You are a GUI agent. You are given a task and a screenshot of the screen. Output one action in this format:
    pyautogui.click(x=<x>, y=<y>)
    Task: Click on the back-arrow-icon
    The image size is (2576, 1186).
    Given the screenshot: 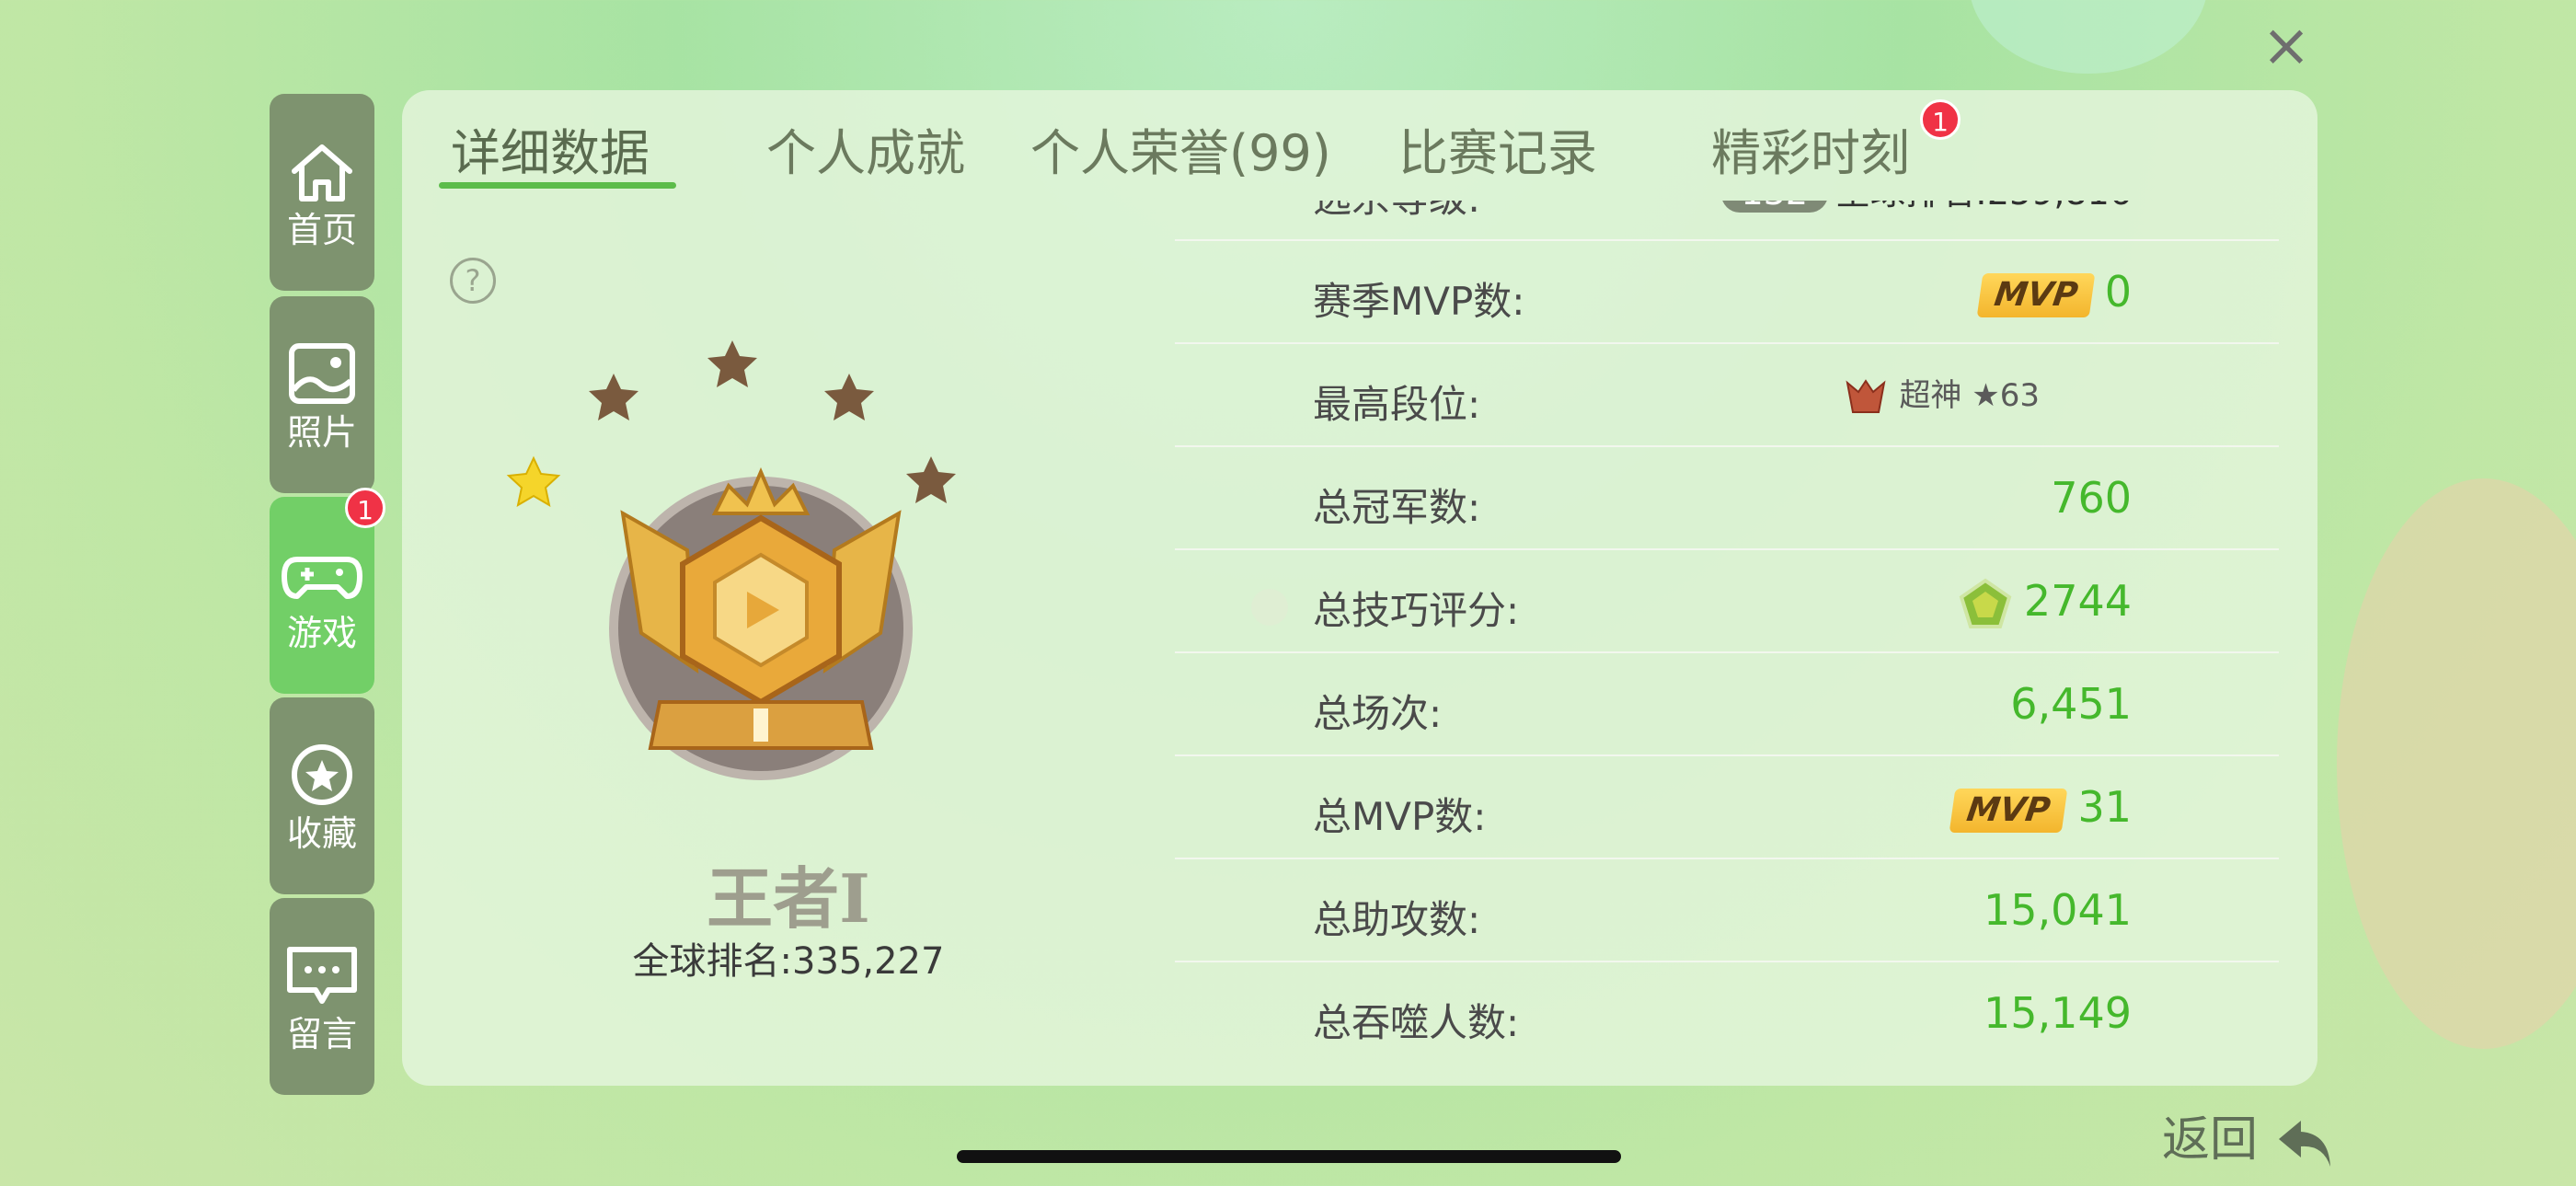 What is the action you would take?
    pyautogui.click(x=2304, y=1144)
    